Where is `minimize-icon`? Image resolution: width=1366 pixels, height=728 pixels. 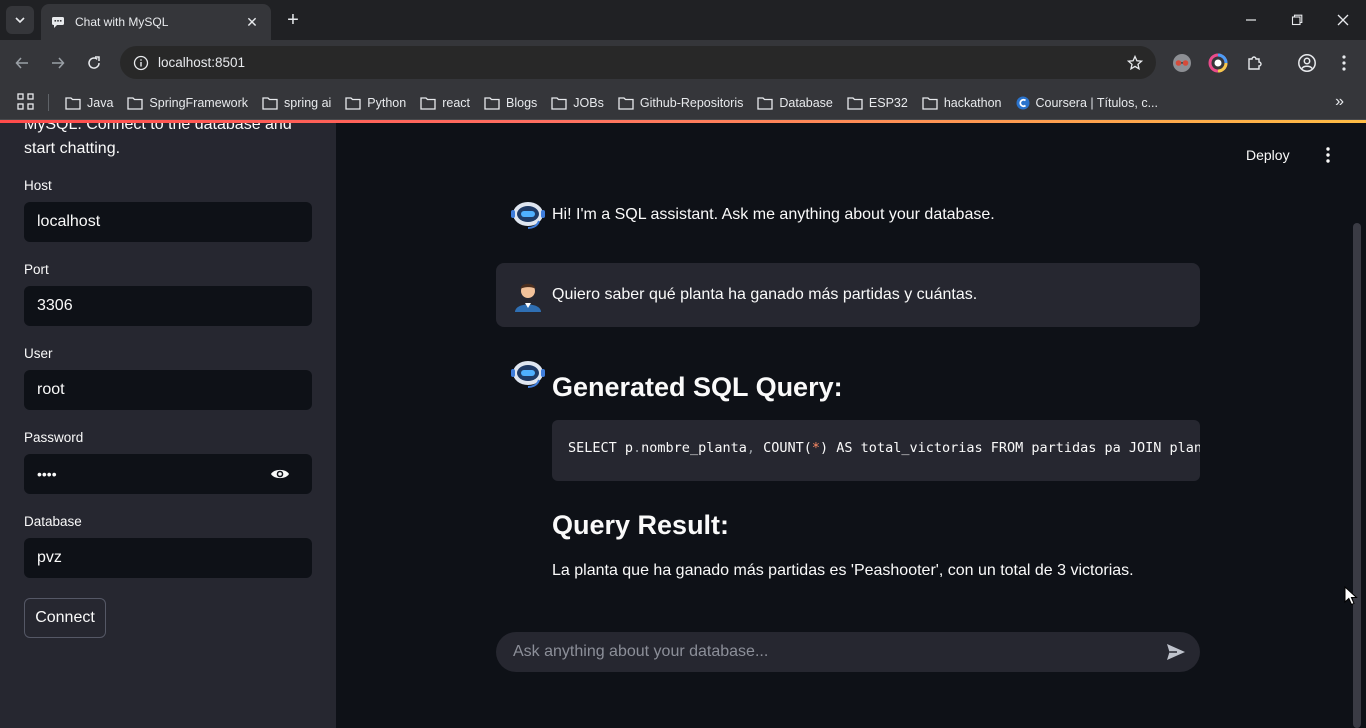 minimize-icon is located at coordinates (1251, 20).